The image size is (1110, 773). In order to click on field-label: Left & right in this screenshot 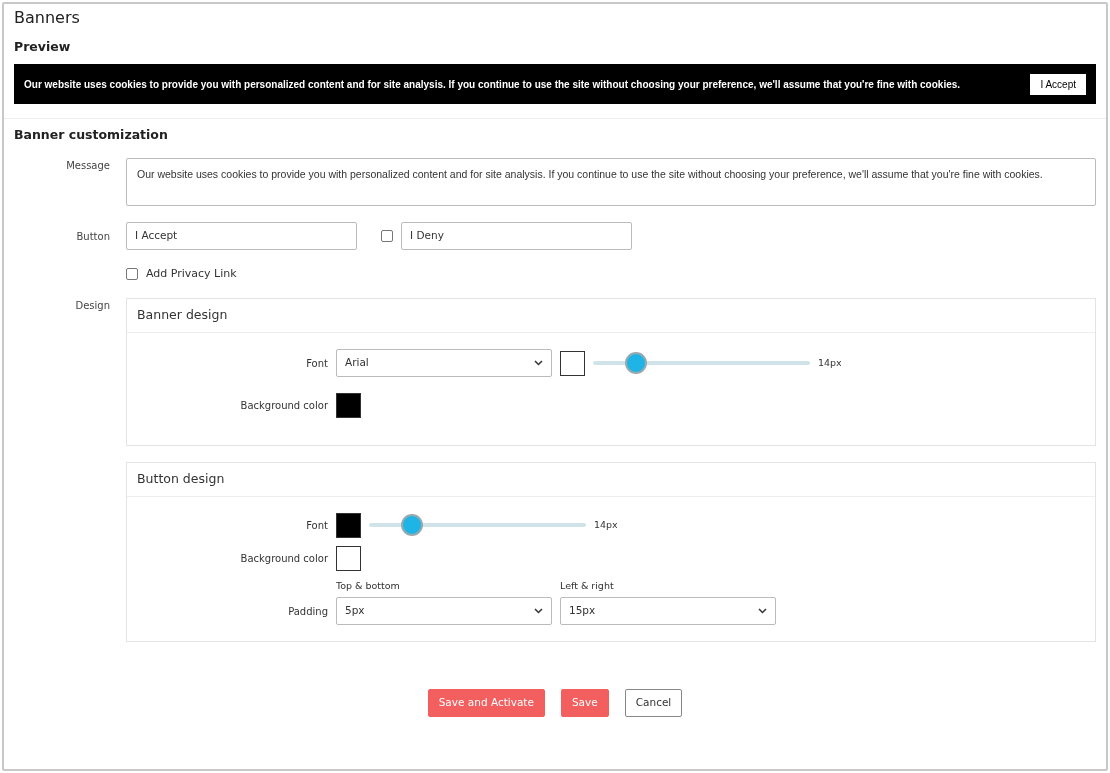, I will do `click(587, 585)`.